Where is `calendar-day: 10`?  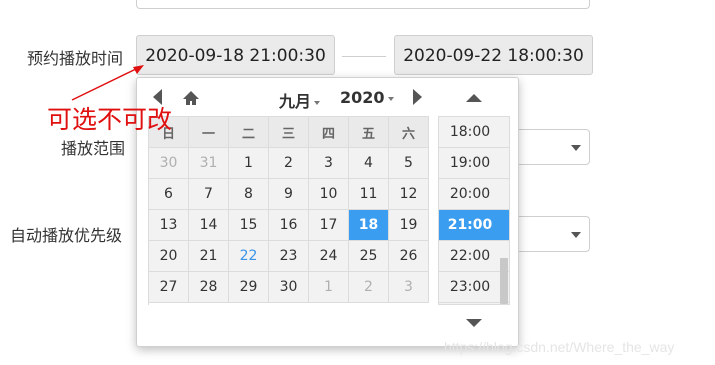 calendar-day: 10 is located at coordinates (329, 194).